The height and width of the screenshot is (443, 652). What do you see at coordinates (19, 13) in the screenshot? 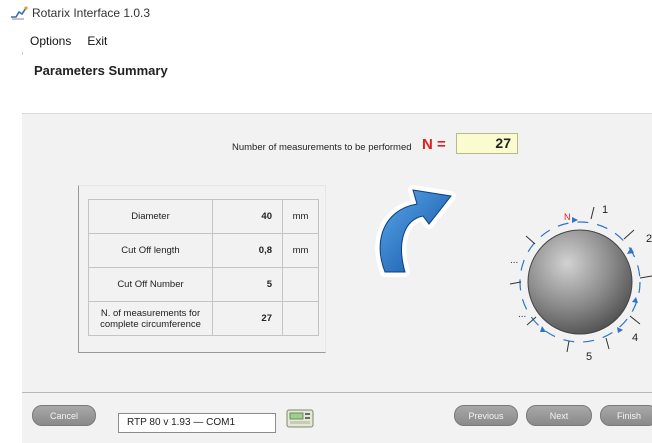
I see `rotarix-app-icon` at bounding box center [19, 13].